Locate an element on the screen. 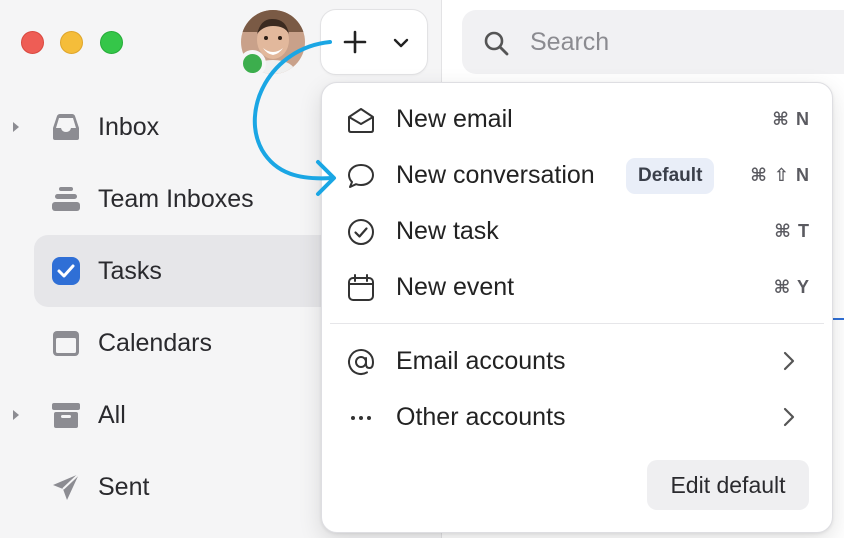 The width and height of the screenshot is (844, 538). ellipsis-icon is located at coordinates (361, 418).